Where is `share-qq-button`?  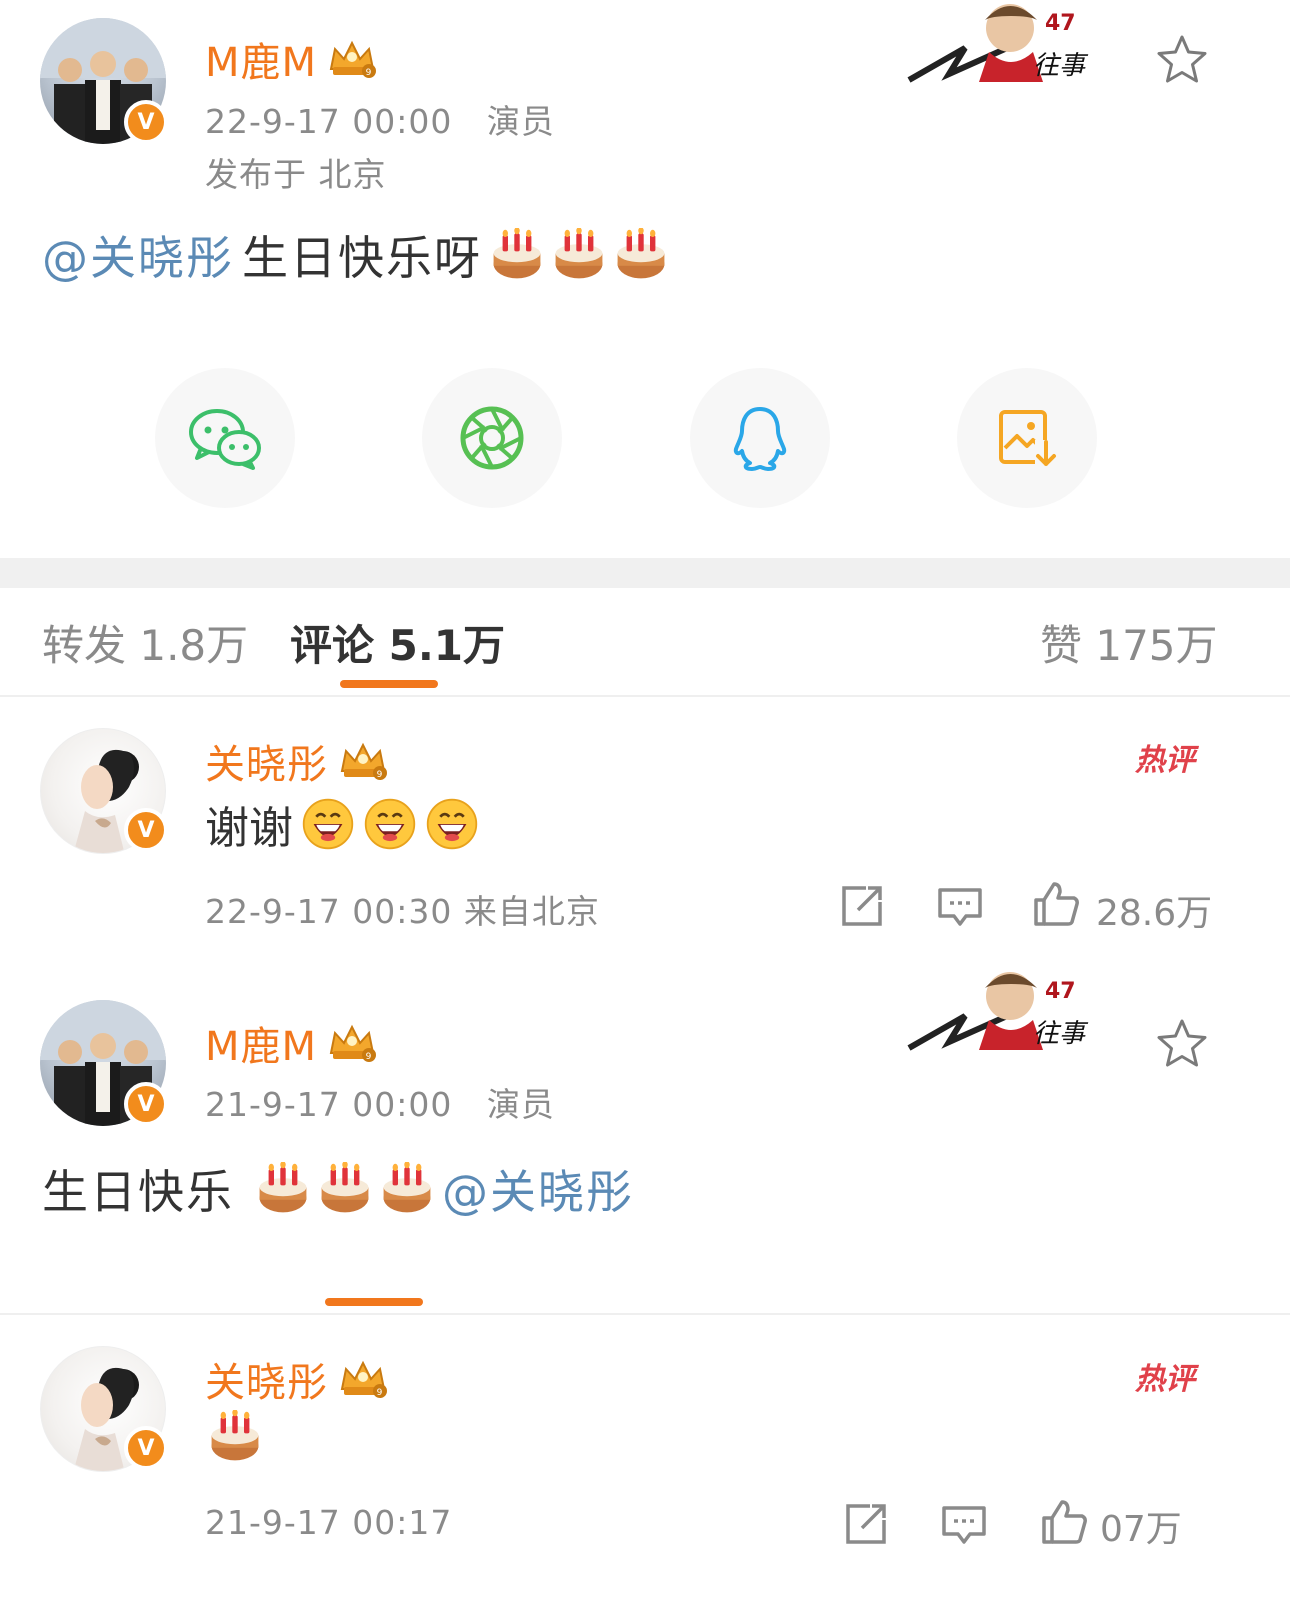
share-qq-button is located at coordinates (760, 438).